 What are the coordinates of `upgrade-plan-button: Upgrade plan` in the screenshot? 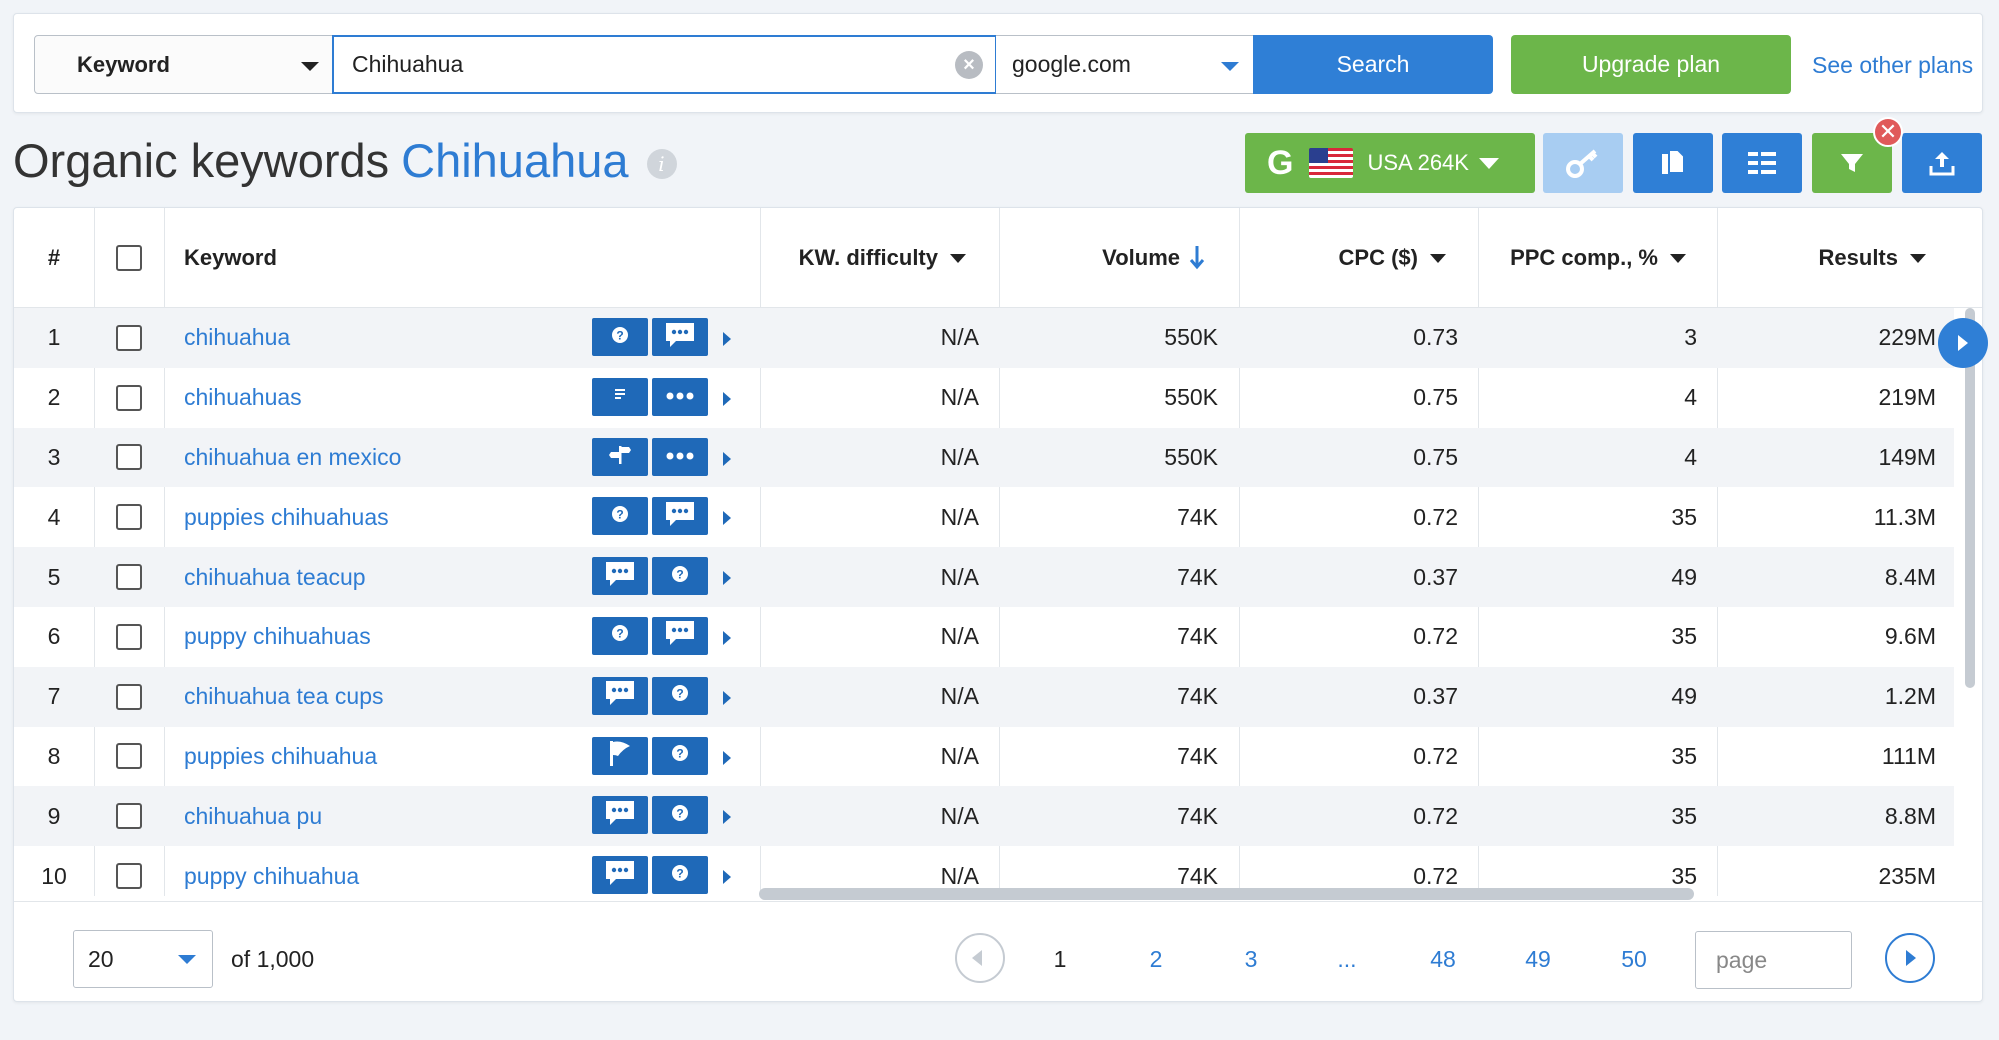 It's located at (1651, 64).